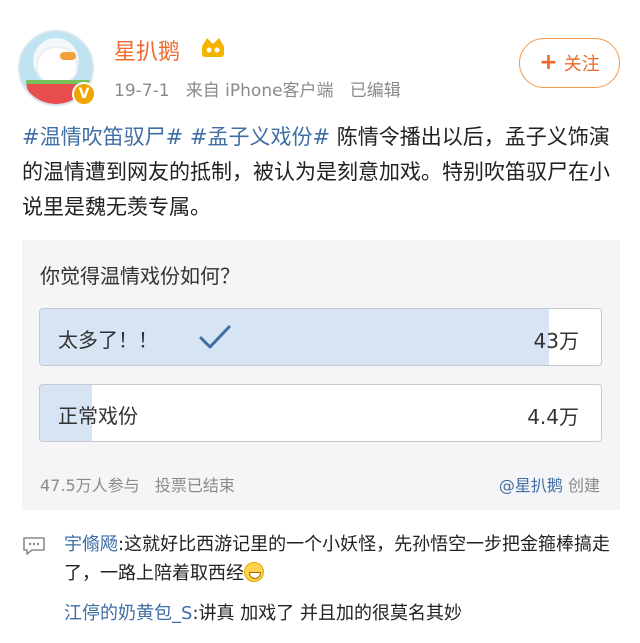 This screenshot has height=643, width=640. I want to click on poll-option-label: 正常戏份, so click(98, 416).